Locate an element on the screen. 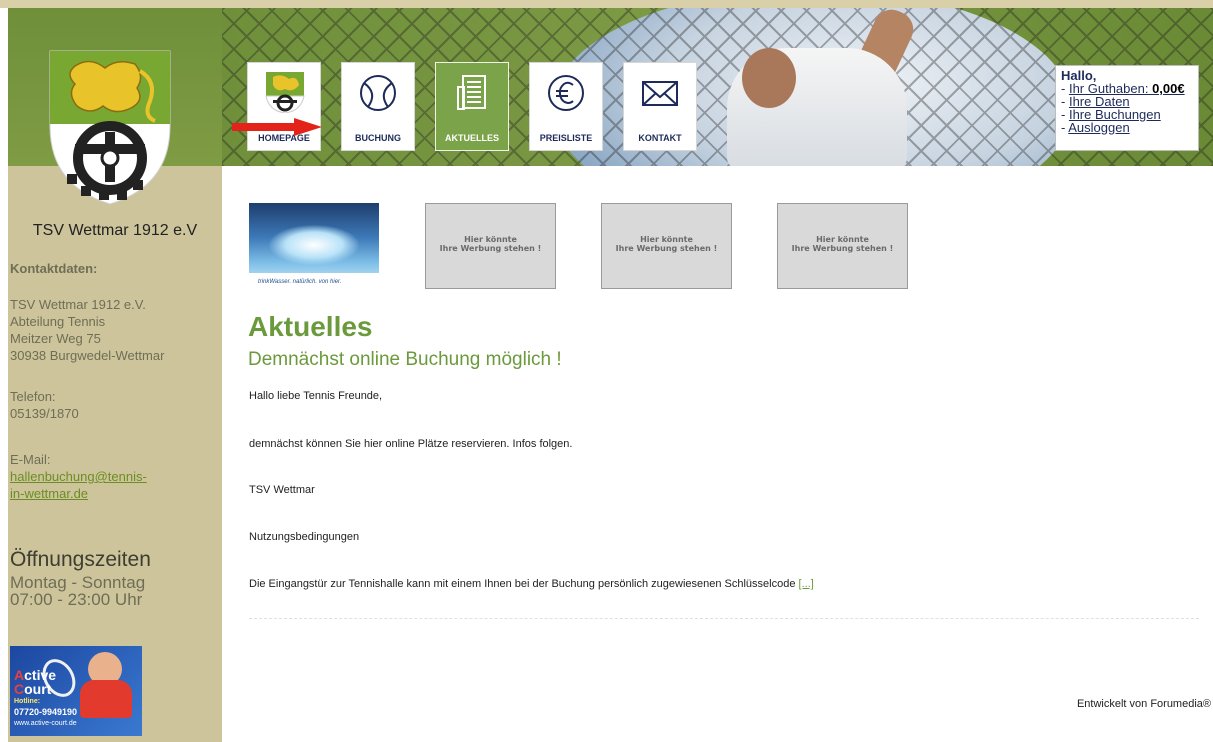 The height and width of the screenshot is (742, 1213). water-ad-caption: trinkWasser. natürlich. von hier. is located at coordinates (314, 281).